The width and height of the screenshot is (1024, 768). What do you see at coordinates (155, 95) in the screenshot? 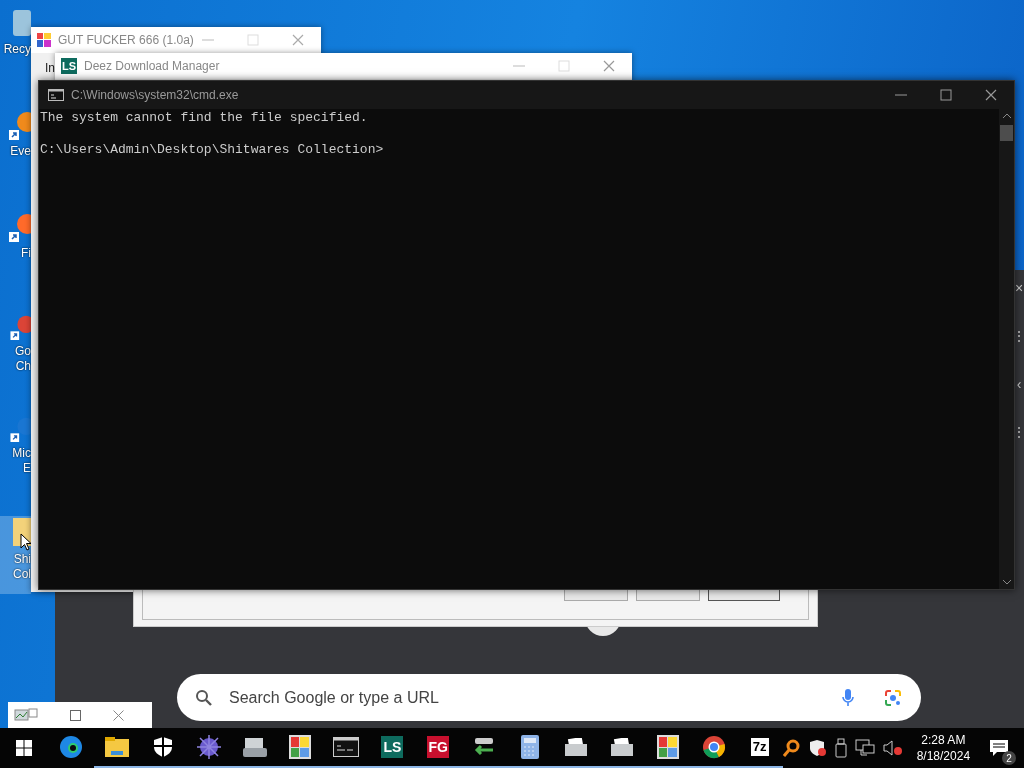
I see `window-title: C:\Windows\system32\cmd.exe` at bounding box center [155, 95].